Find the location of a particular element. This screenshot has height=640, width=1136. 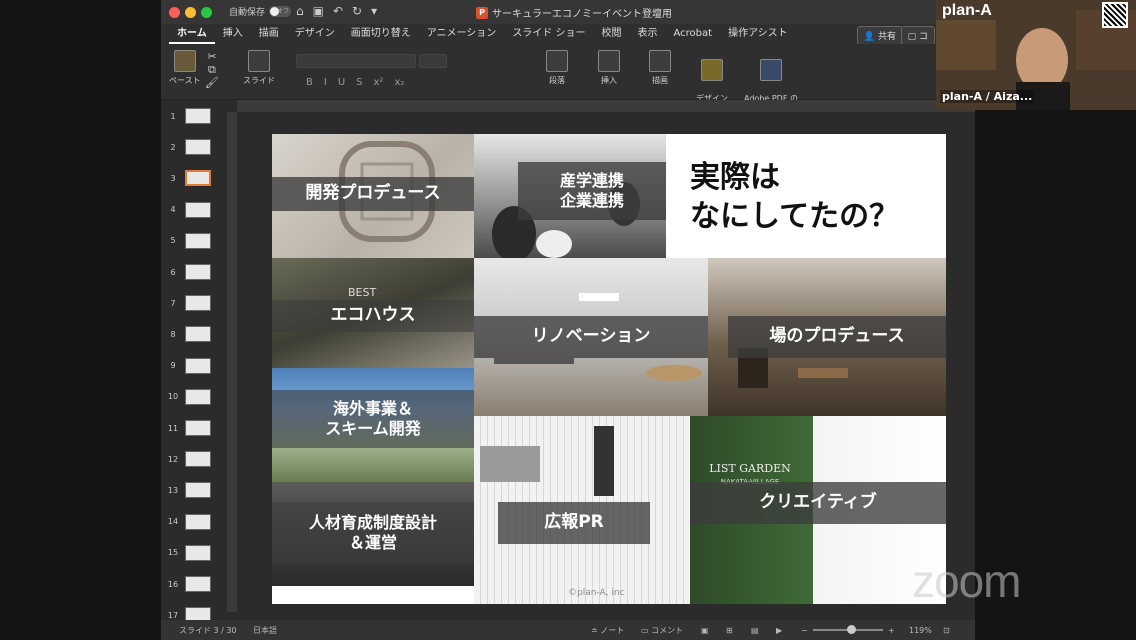

slide-thumbnail: 5 is located at coordinates (193, 241).